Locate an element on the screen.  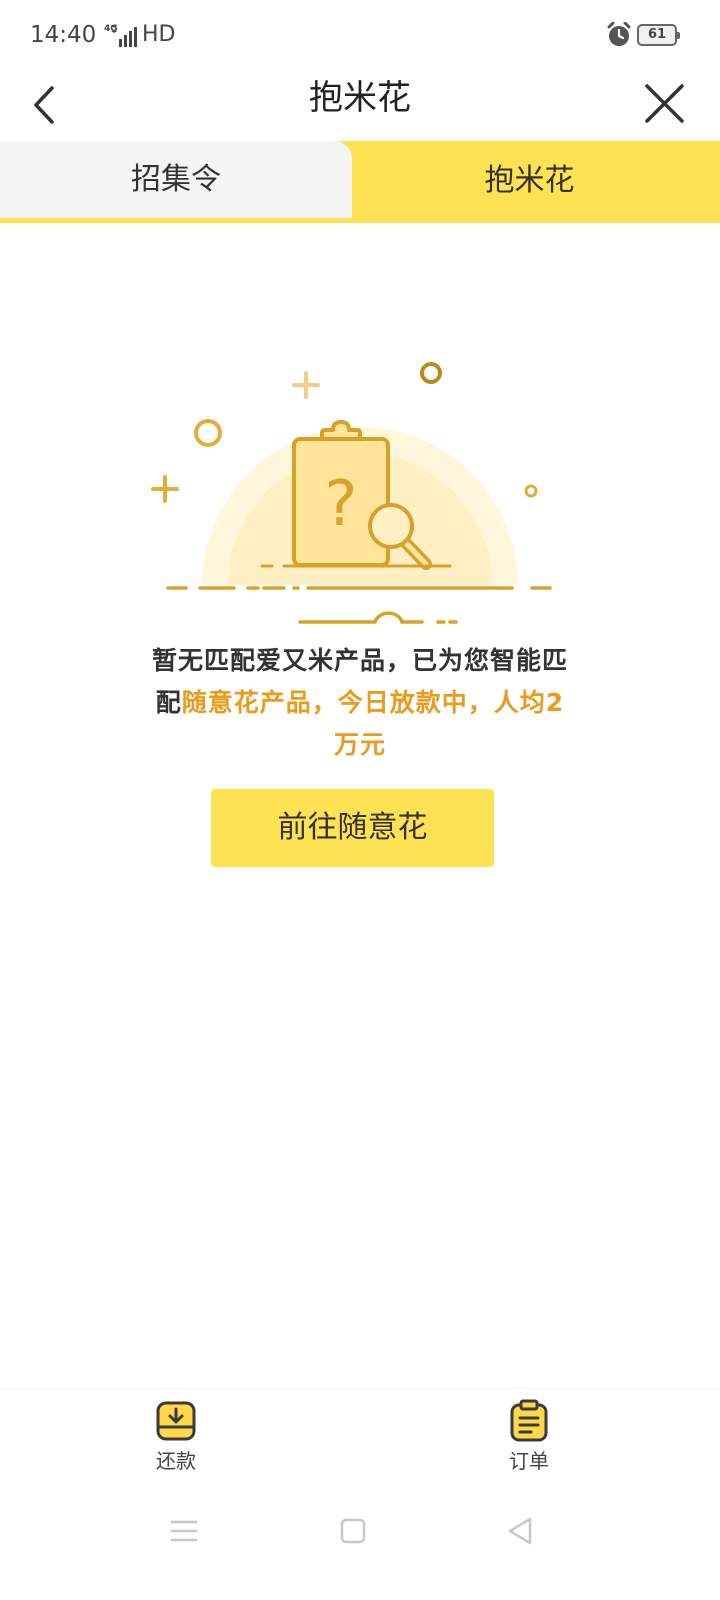
clipboard-icon is located at coordinates (529, 1420).